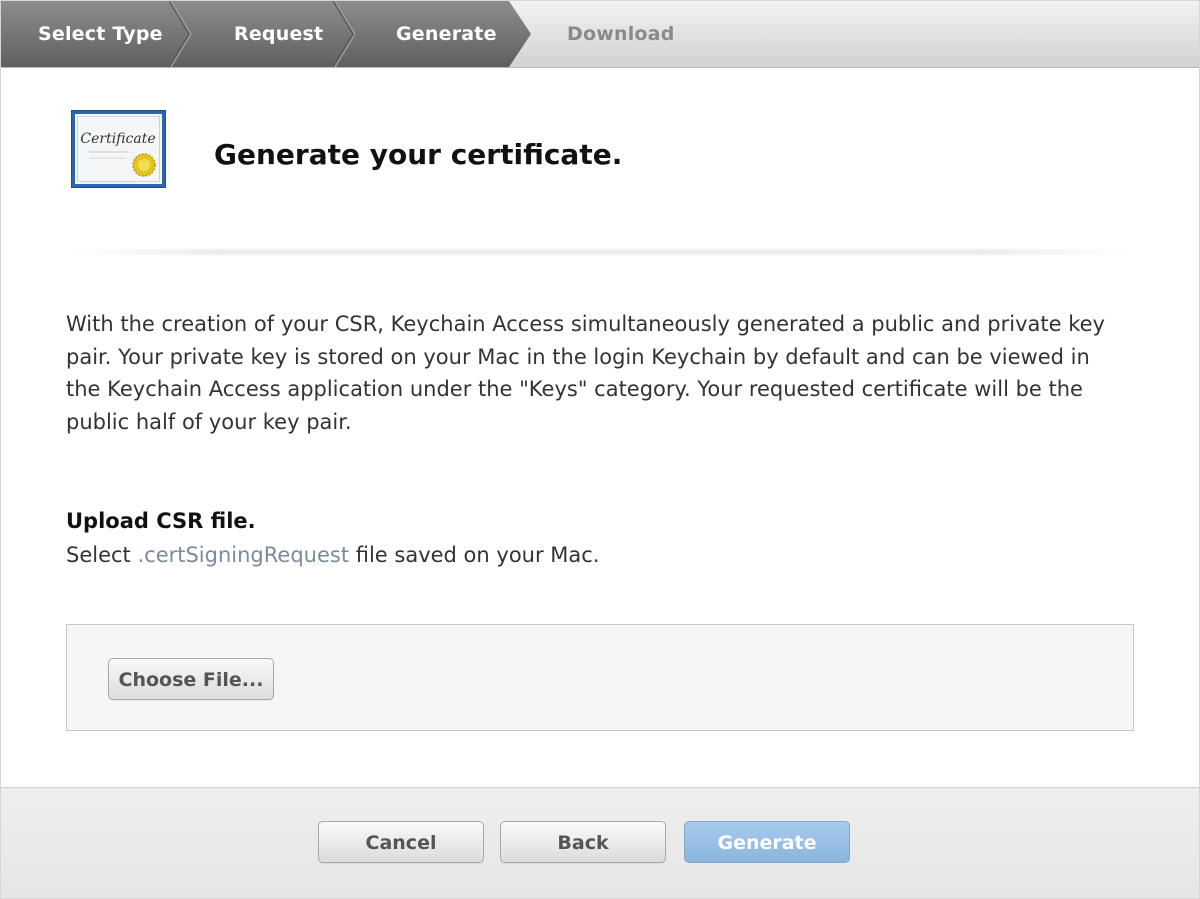 The width and height of the screenshot is (1200, 899). I want to click on step-select-type: Select Type, so click(91, 34).